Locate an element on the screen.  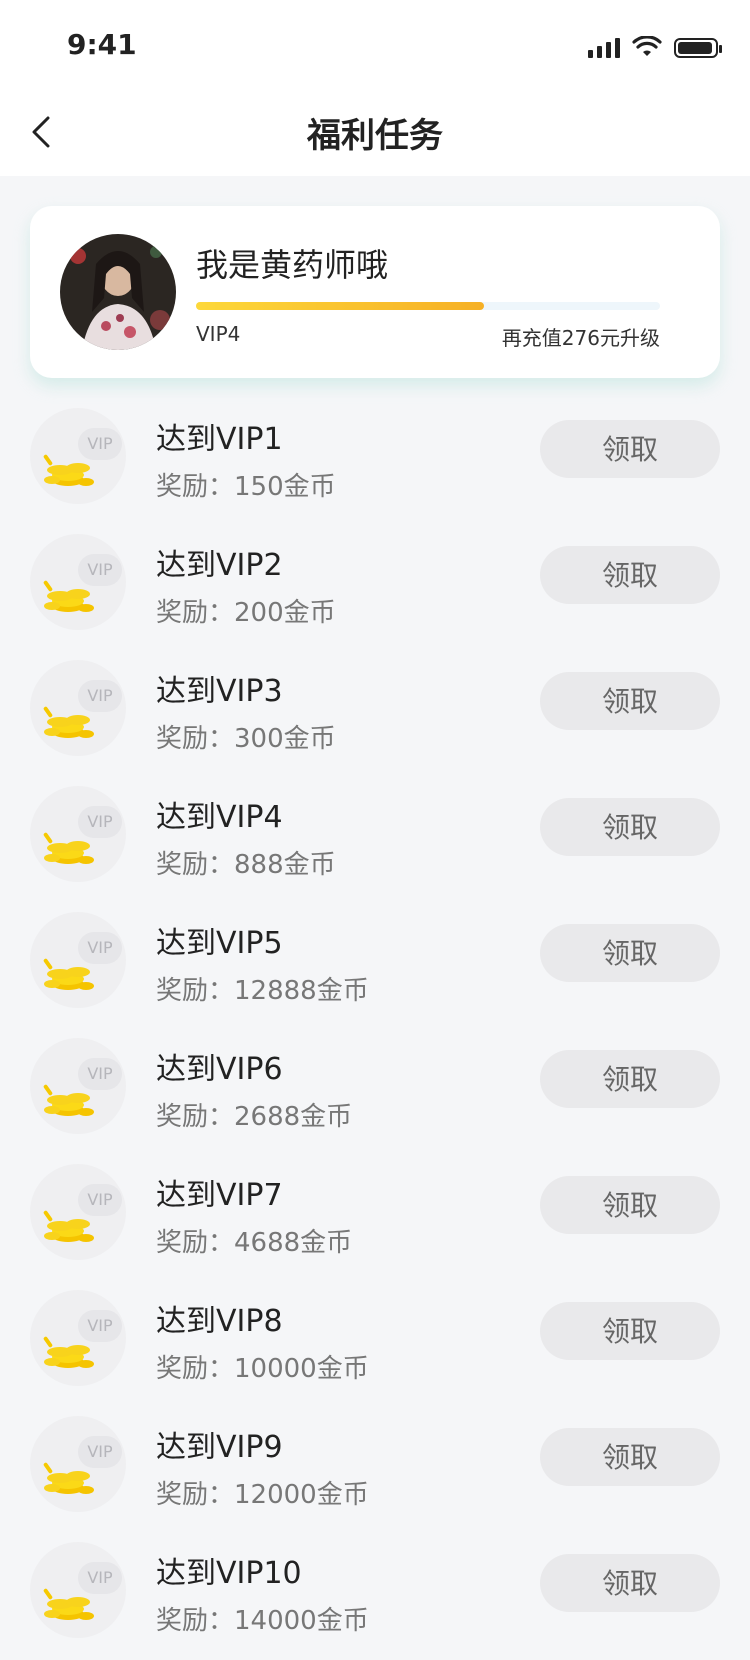
vip-progress-fill is located at coordinates (340, 306).